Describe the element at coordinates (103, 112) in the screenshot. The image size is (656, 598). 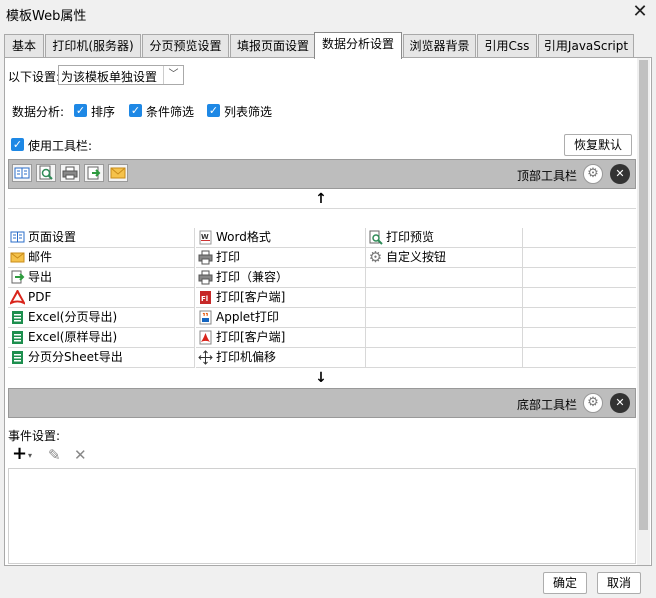
I see `sort-label: 排序` at that location.